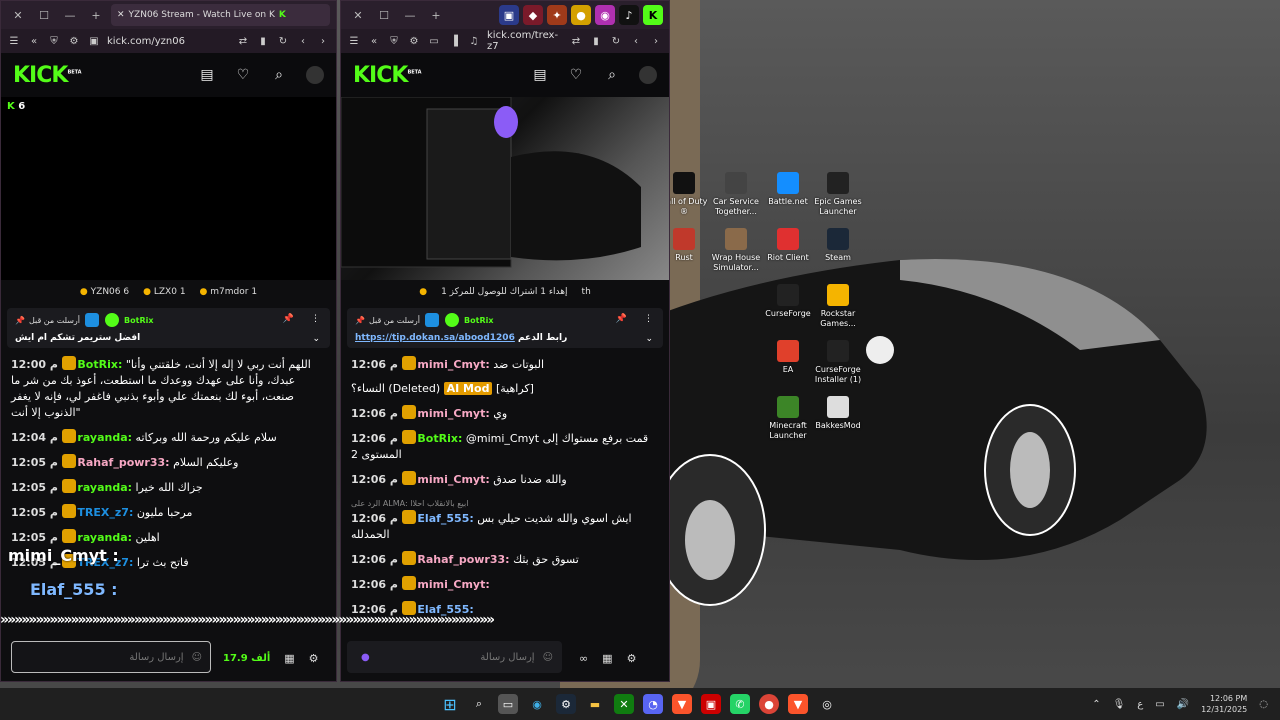 Image resolution: width=1280 pixels, height=720 pixels. What do you see at coordinates (443, 518) in the screenshot?
I see `message-username: Elaf_555` at bounding box center [443, 518].